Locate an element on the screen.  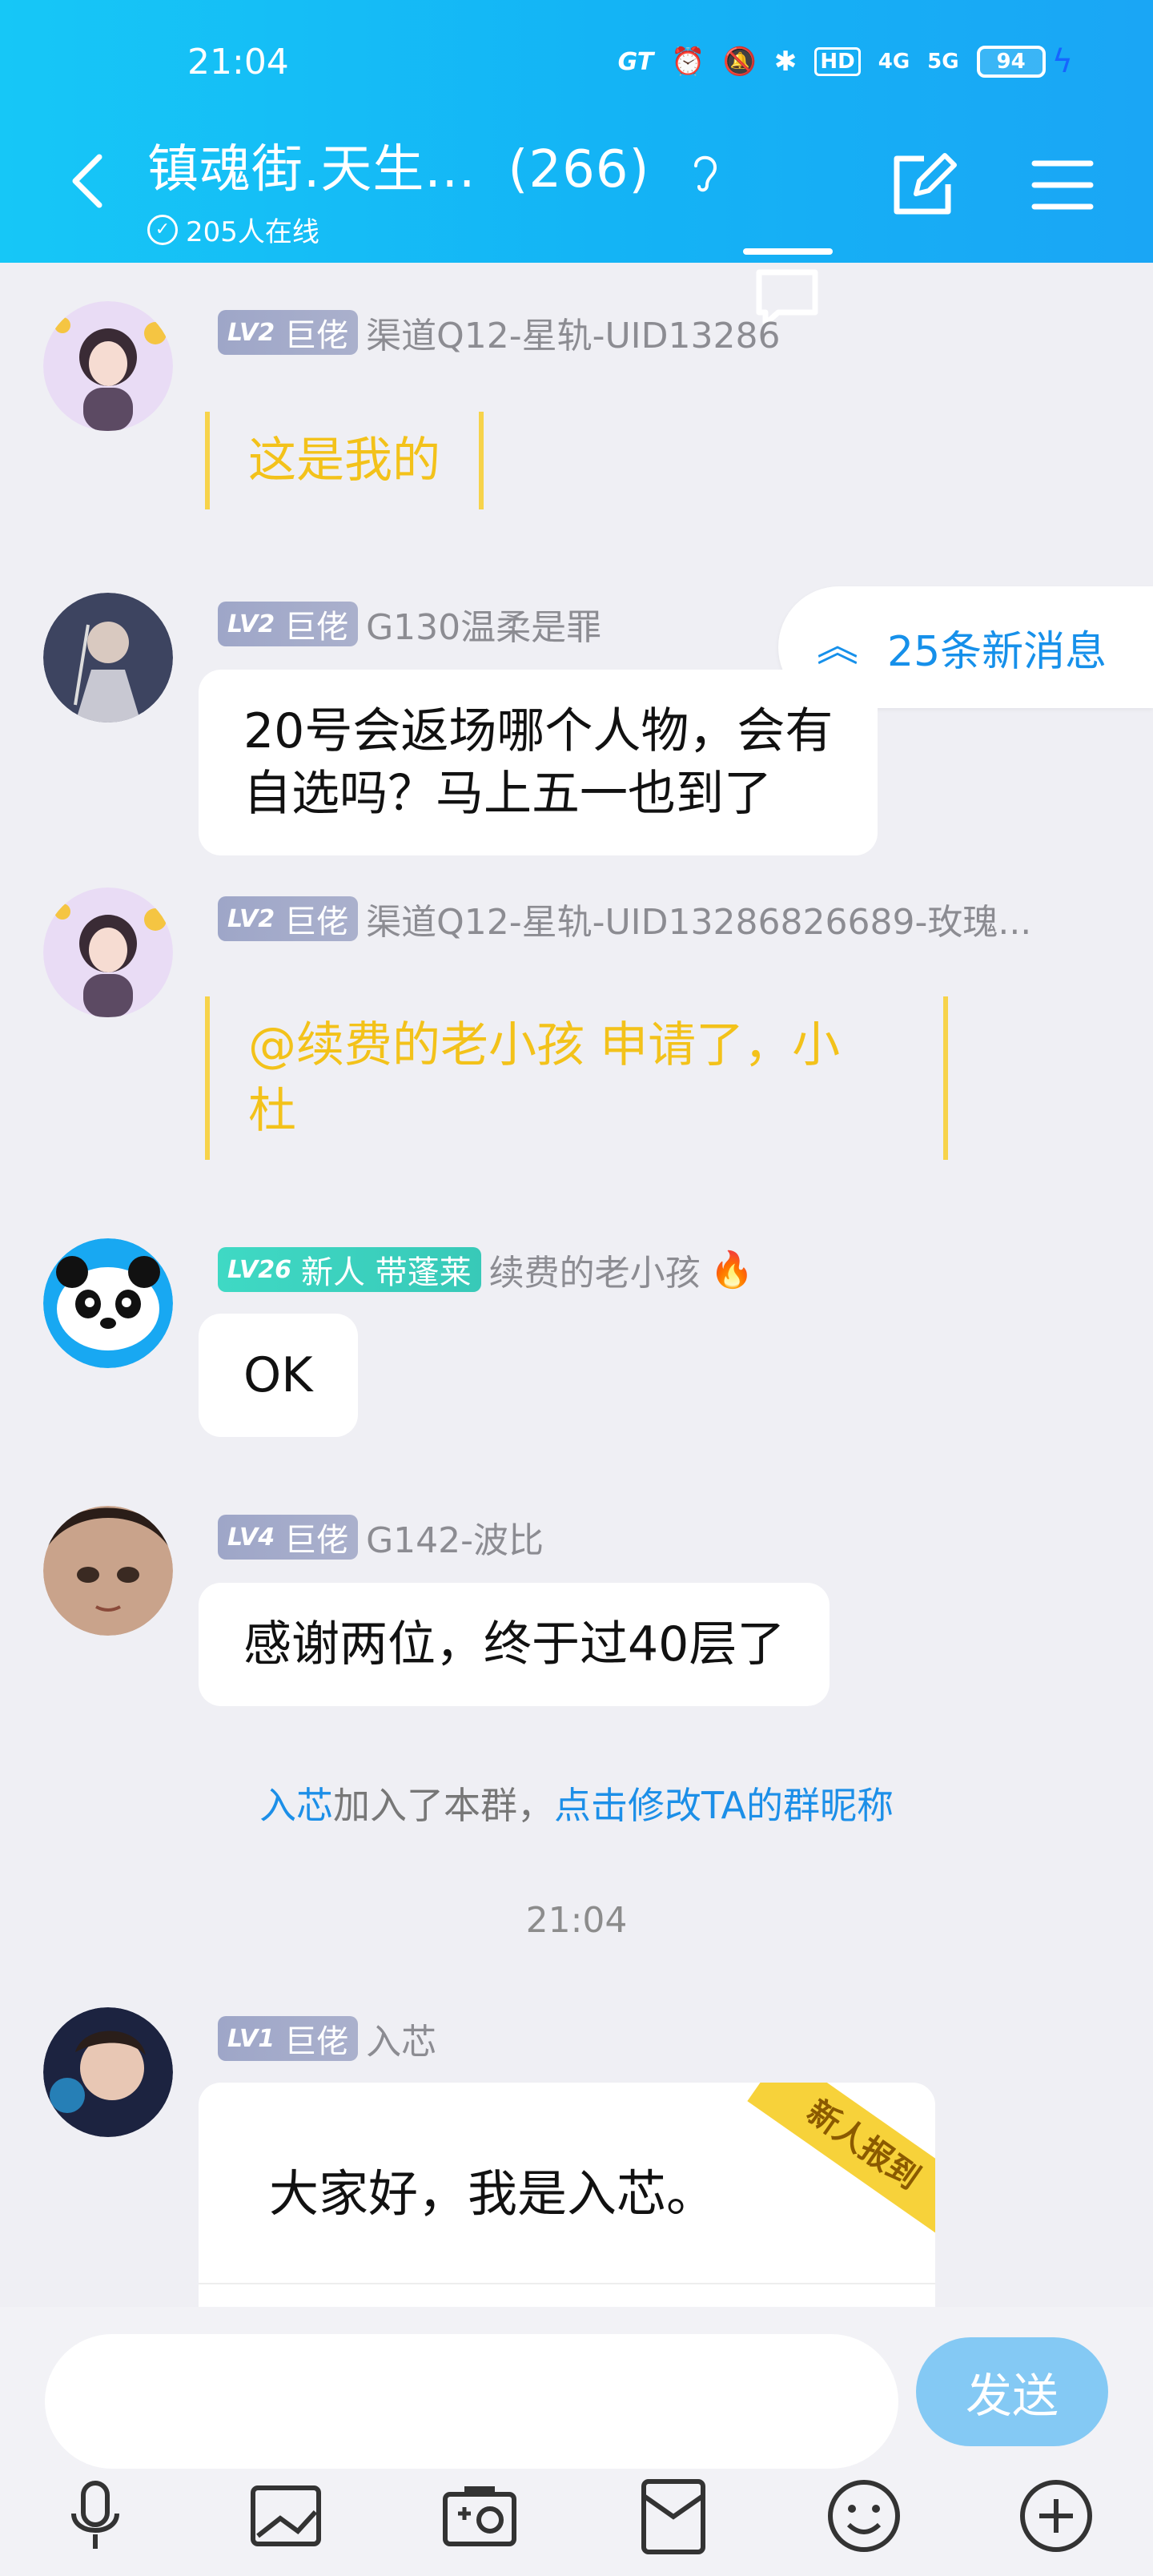
signal-4g-icon: 4G is located at coordinates (894, 62).